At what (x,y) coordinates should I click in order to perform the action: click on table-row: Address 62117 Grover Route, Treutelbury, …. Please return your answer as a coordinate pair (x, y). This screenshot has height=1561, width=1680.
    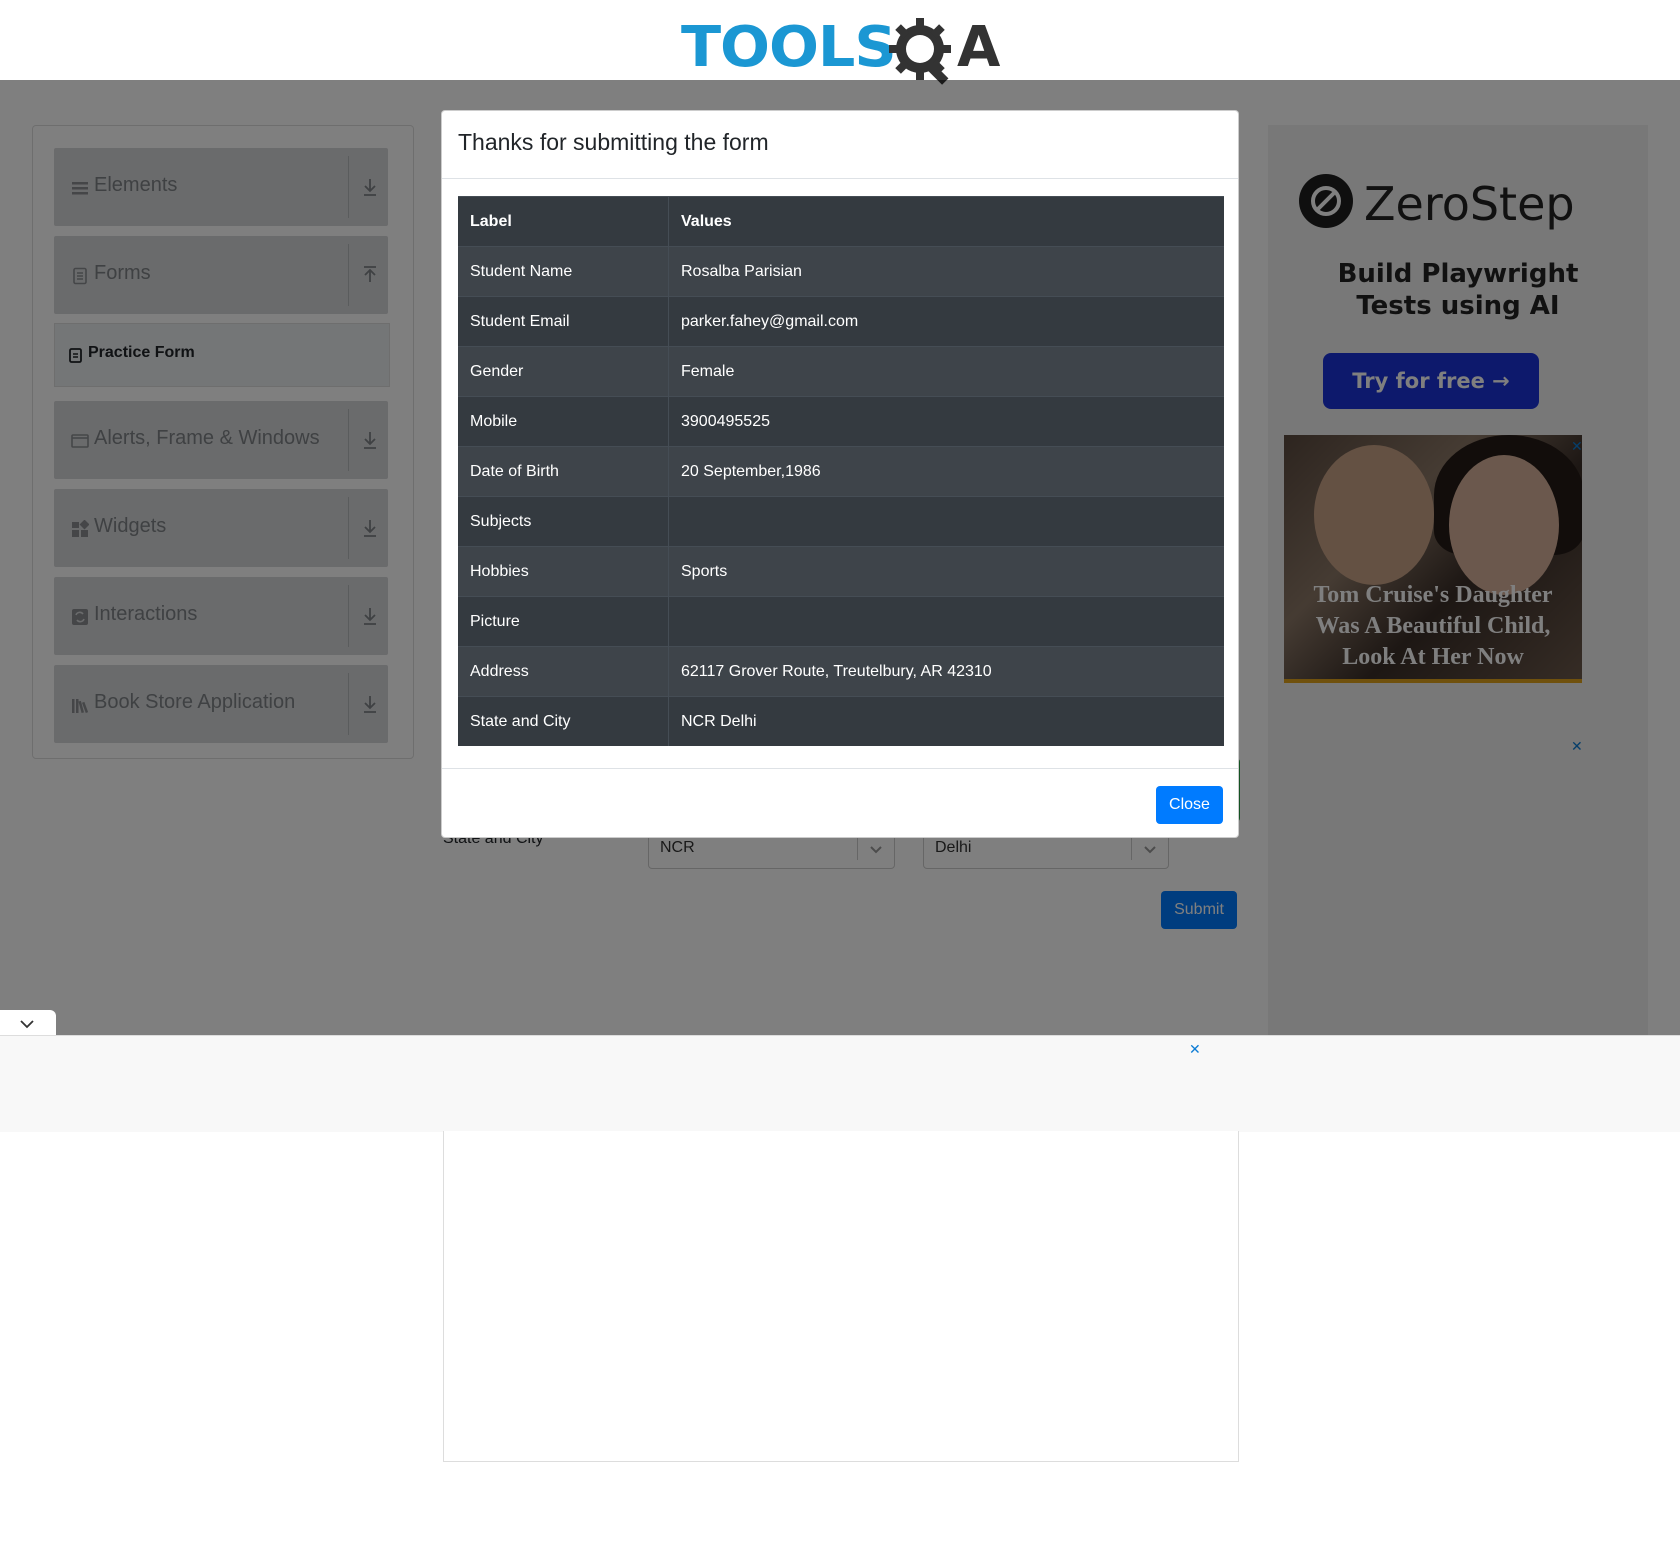
    Looking at the image, I should click on (841, 671).